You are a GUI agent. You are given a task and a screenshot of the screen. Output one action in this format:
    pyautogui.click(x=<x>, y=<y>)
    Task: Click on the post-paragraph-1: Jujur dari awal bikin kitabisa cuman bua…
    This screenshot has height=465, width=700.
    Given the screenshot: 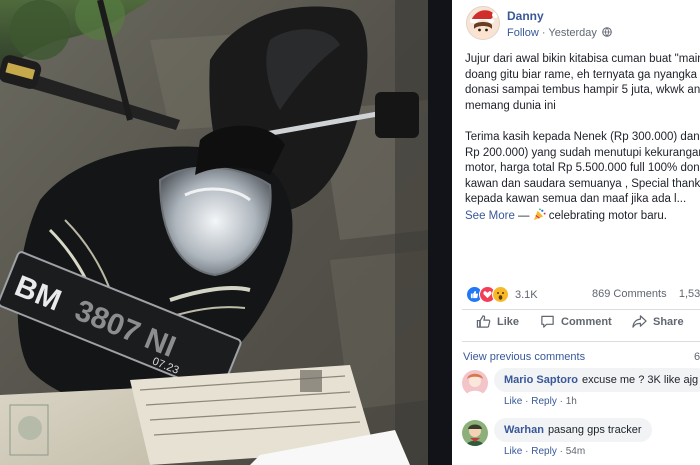 What is the action you would take?
    pyautogui.click(x=582, y=82)
    